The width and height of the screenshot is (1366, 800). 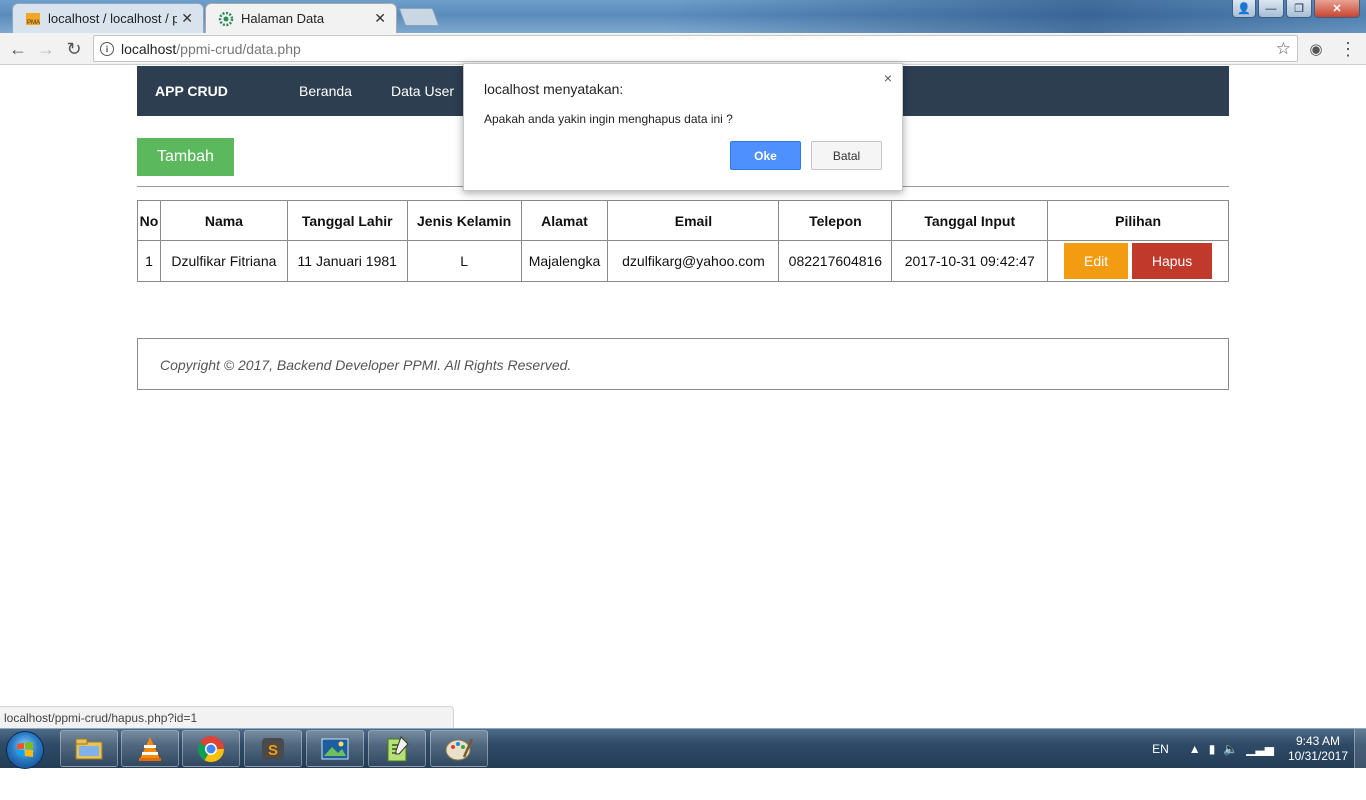 I want to click on col-header: Pilihan, so click(x=1138, y=220).